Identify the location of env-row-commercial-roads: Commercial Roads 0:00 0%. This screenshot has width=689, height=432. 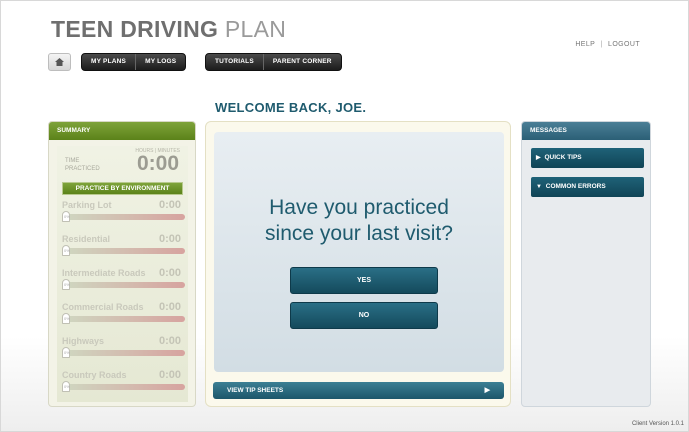
(123, 318).